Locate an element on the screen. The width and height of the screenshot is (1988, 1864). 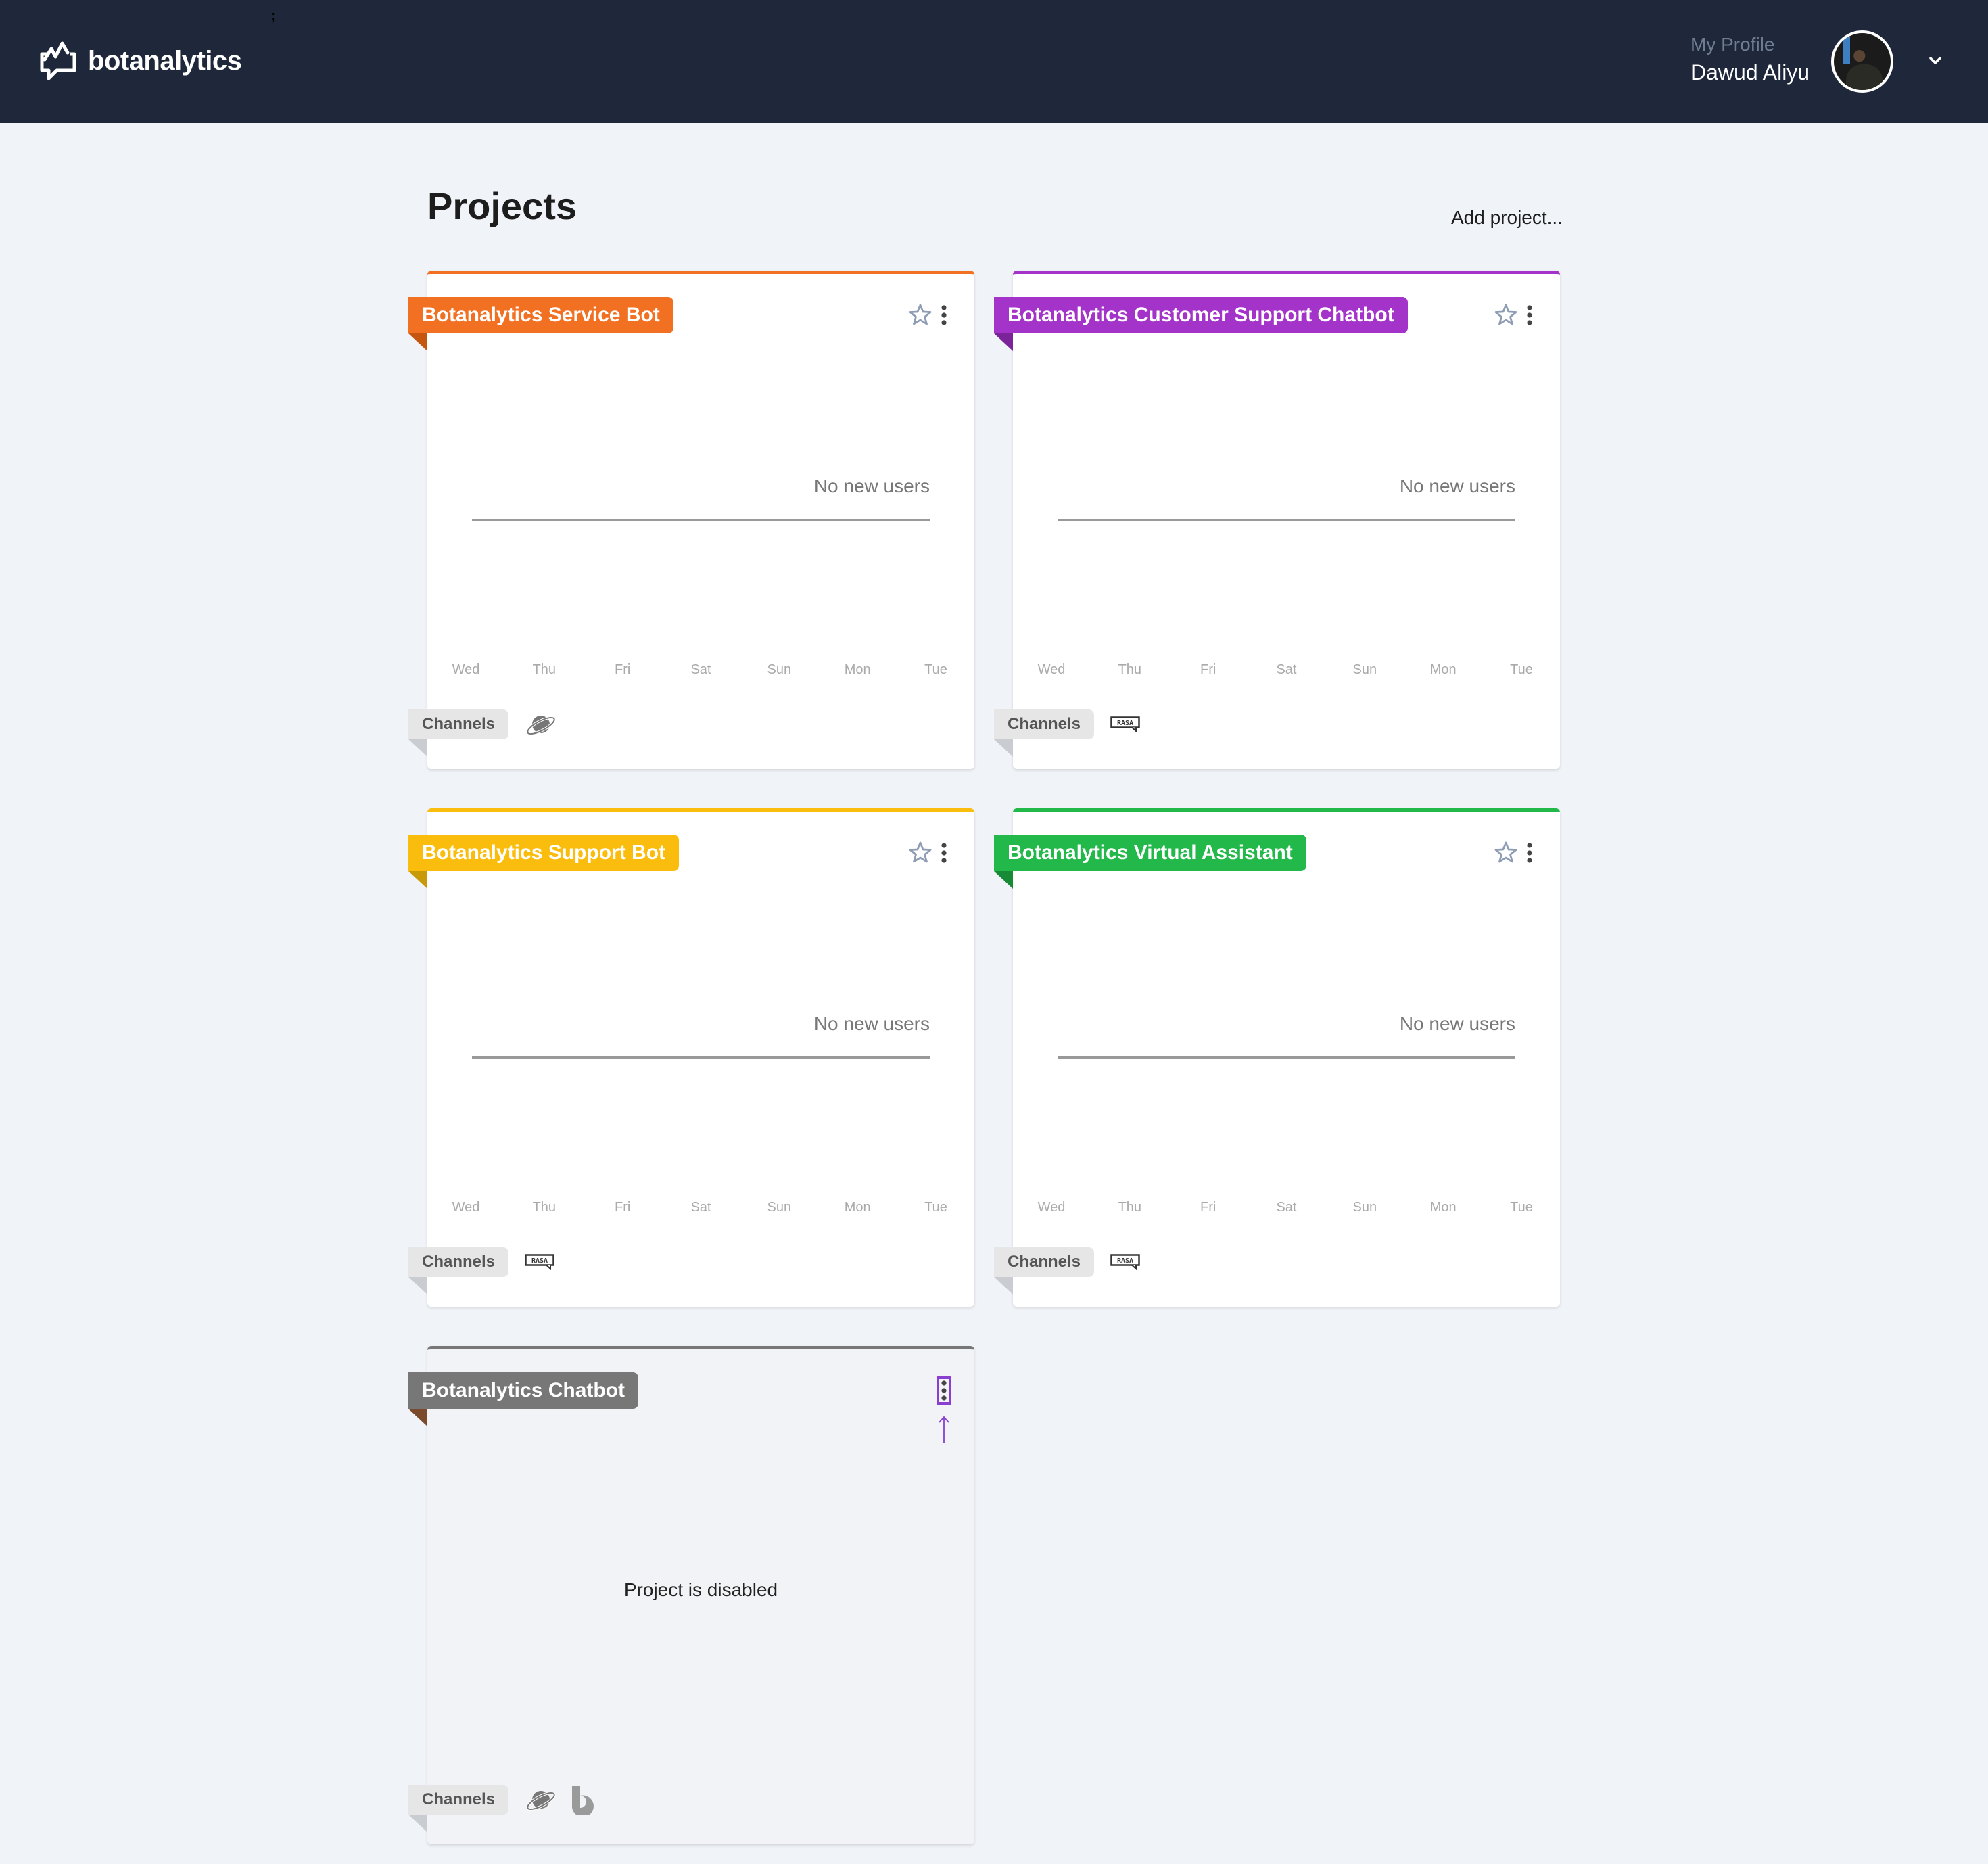
profile-label: My Profile is located at coordinates (1733, 45).